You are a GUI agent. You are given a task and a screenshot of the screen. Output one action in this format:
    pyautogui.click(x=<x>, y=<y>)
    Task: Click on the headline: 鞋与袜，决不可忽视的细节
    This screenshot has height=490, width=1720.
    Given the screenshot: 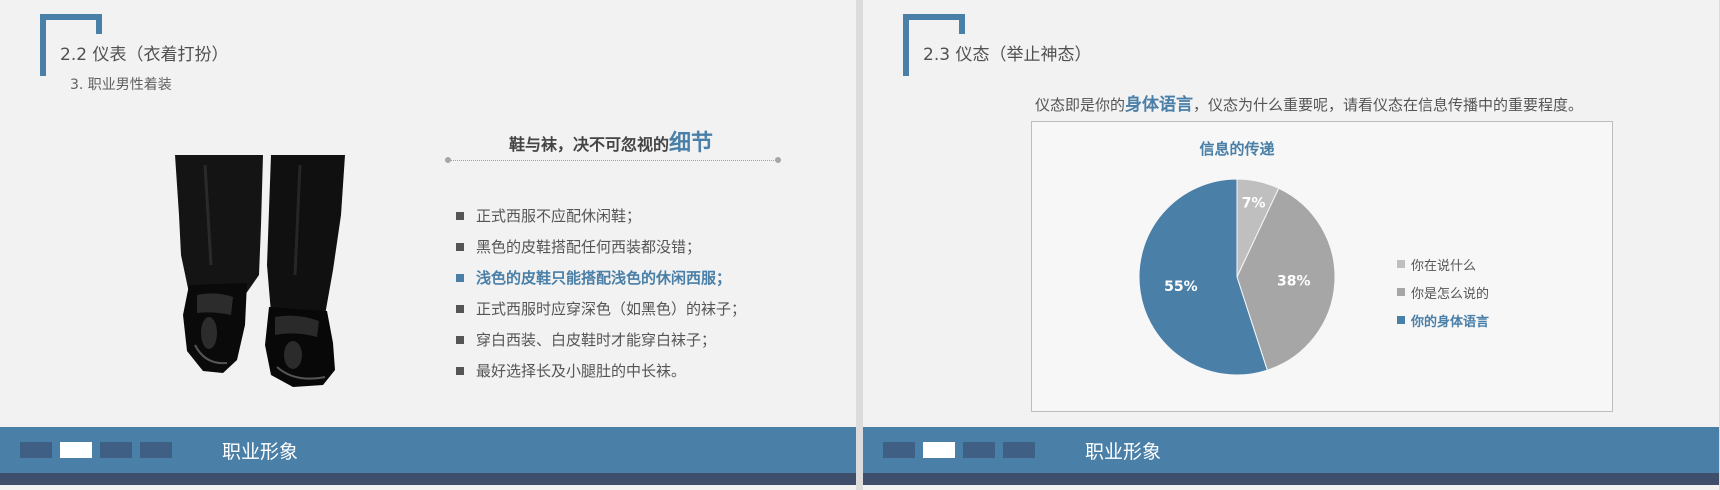 What is the action you would take?
    pyautogui.click(x=611, y=141)
    